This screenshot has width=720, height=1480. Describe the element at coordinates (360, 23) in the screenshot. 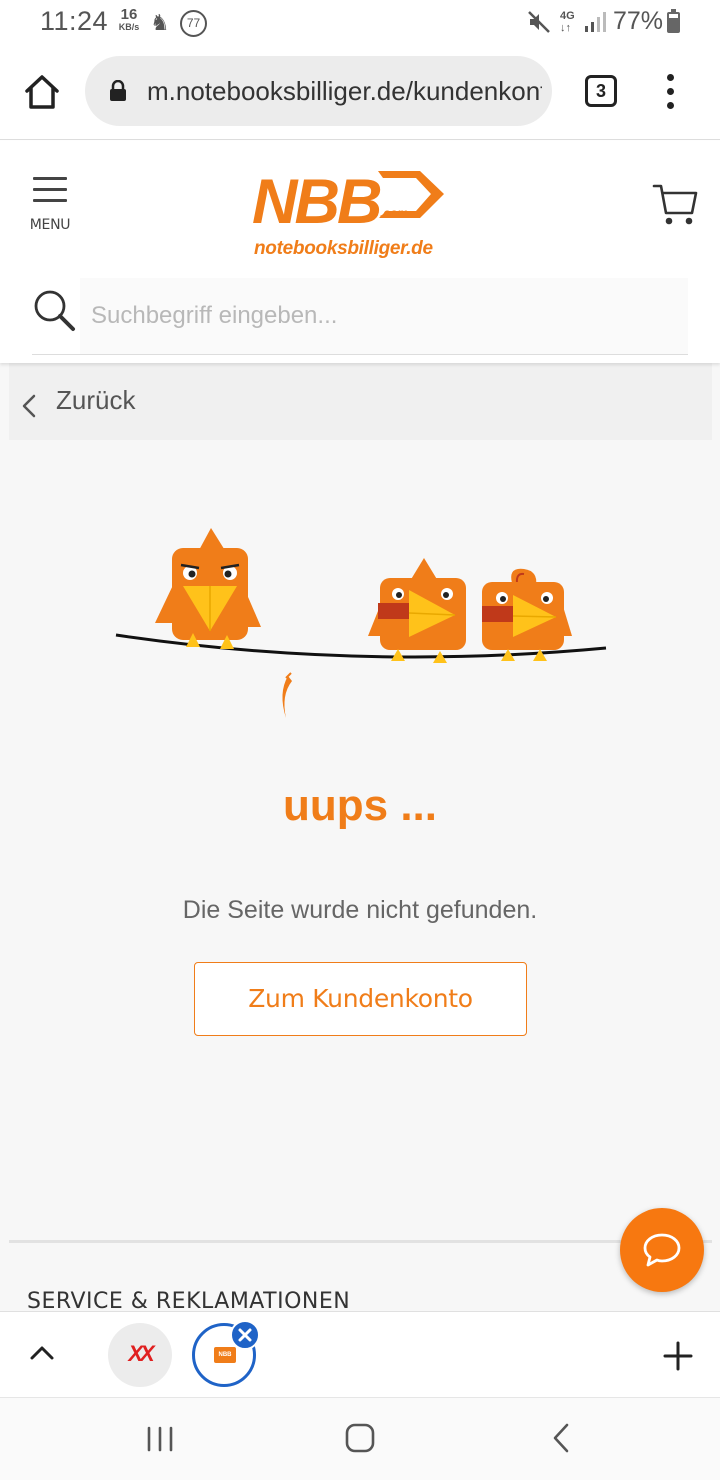

I see `status-bar: 11:24 16 KB/s ♞ 77 4G ↓↑ 77%` at that location.